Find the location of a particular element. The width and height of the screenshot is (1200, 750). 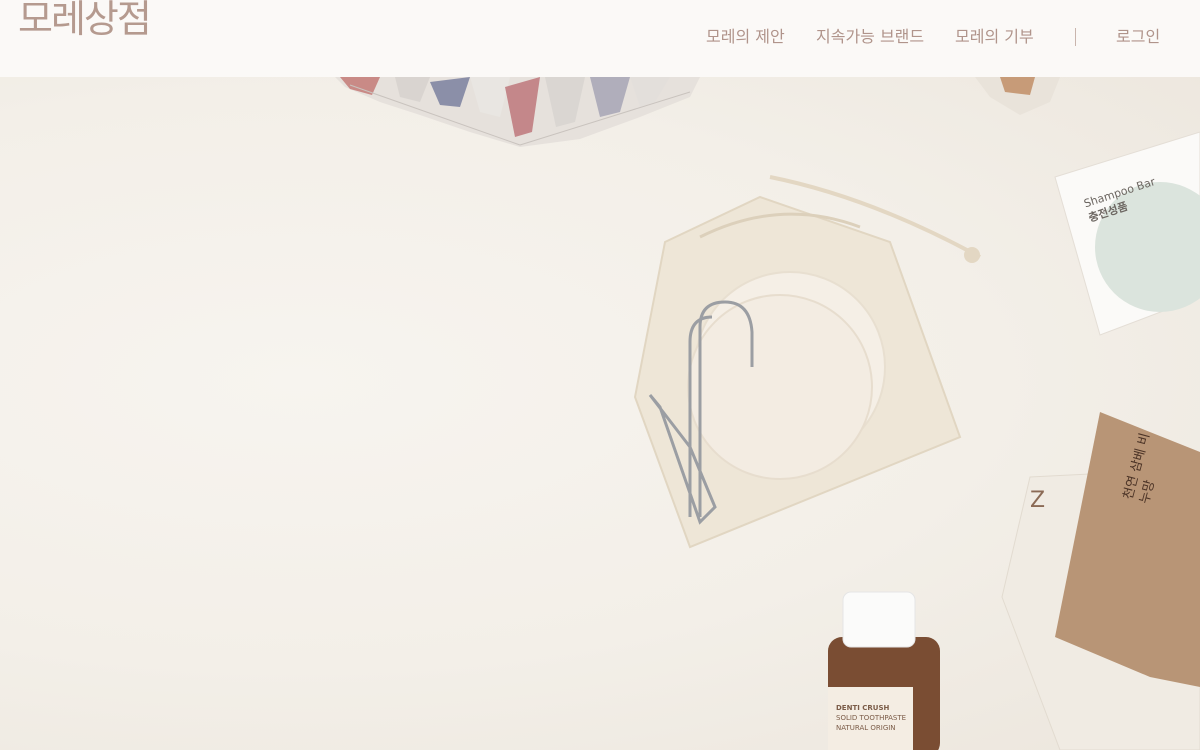

soap-label-line-2: 삼베 is located at coordinates (1138, 461).